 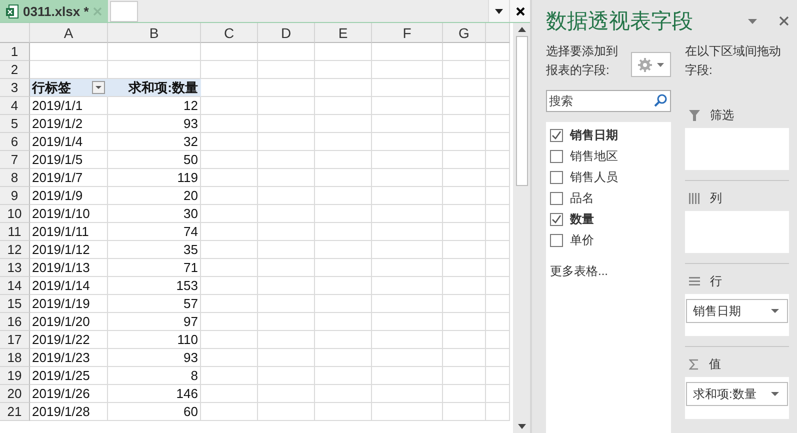 What do you see at coordinates (154, 214) in the screenshot?
I see `table-cell: 30` at bounding box center [154, 214].